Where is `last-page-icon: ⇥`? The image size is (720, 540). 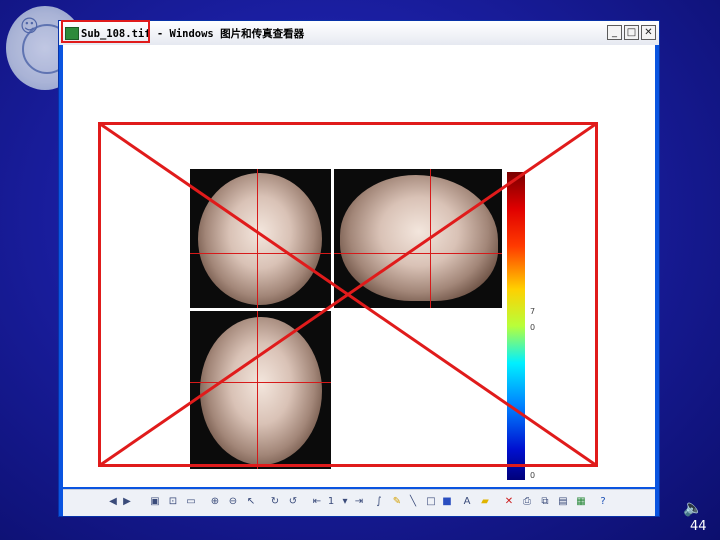 last-page-icon: ⇥ is located at coordinates (359, 502).